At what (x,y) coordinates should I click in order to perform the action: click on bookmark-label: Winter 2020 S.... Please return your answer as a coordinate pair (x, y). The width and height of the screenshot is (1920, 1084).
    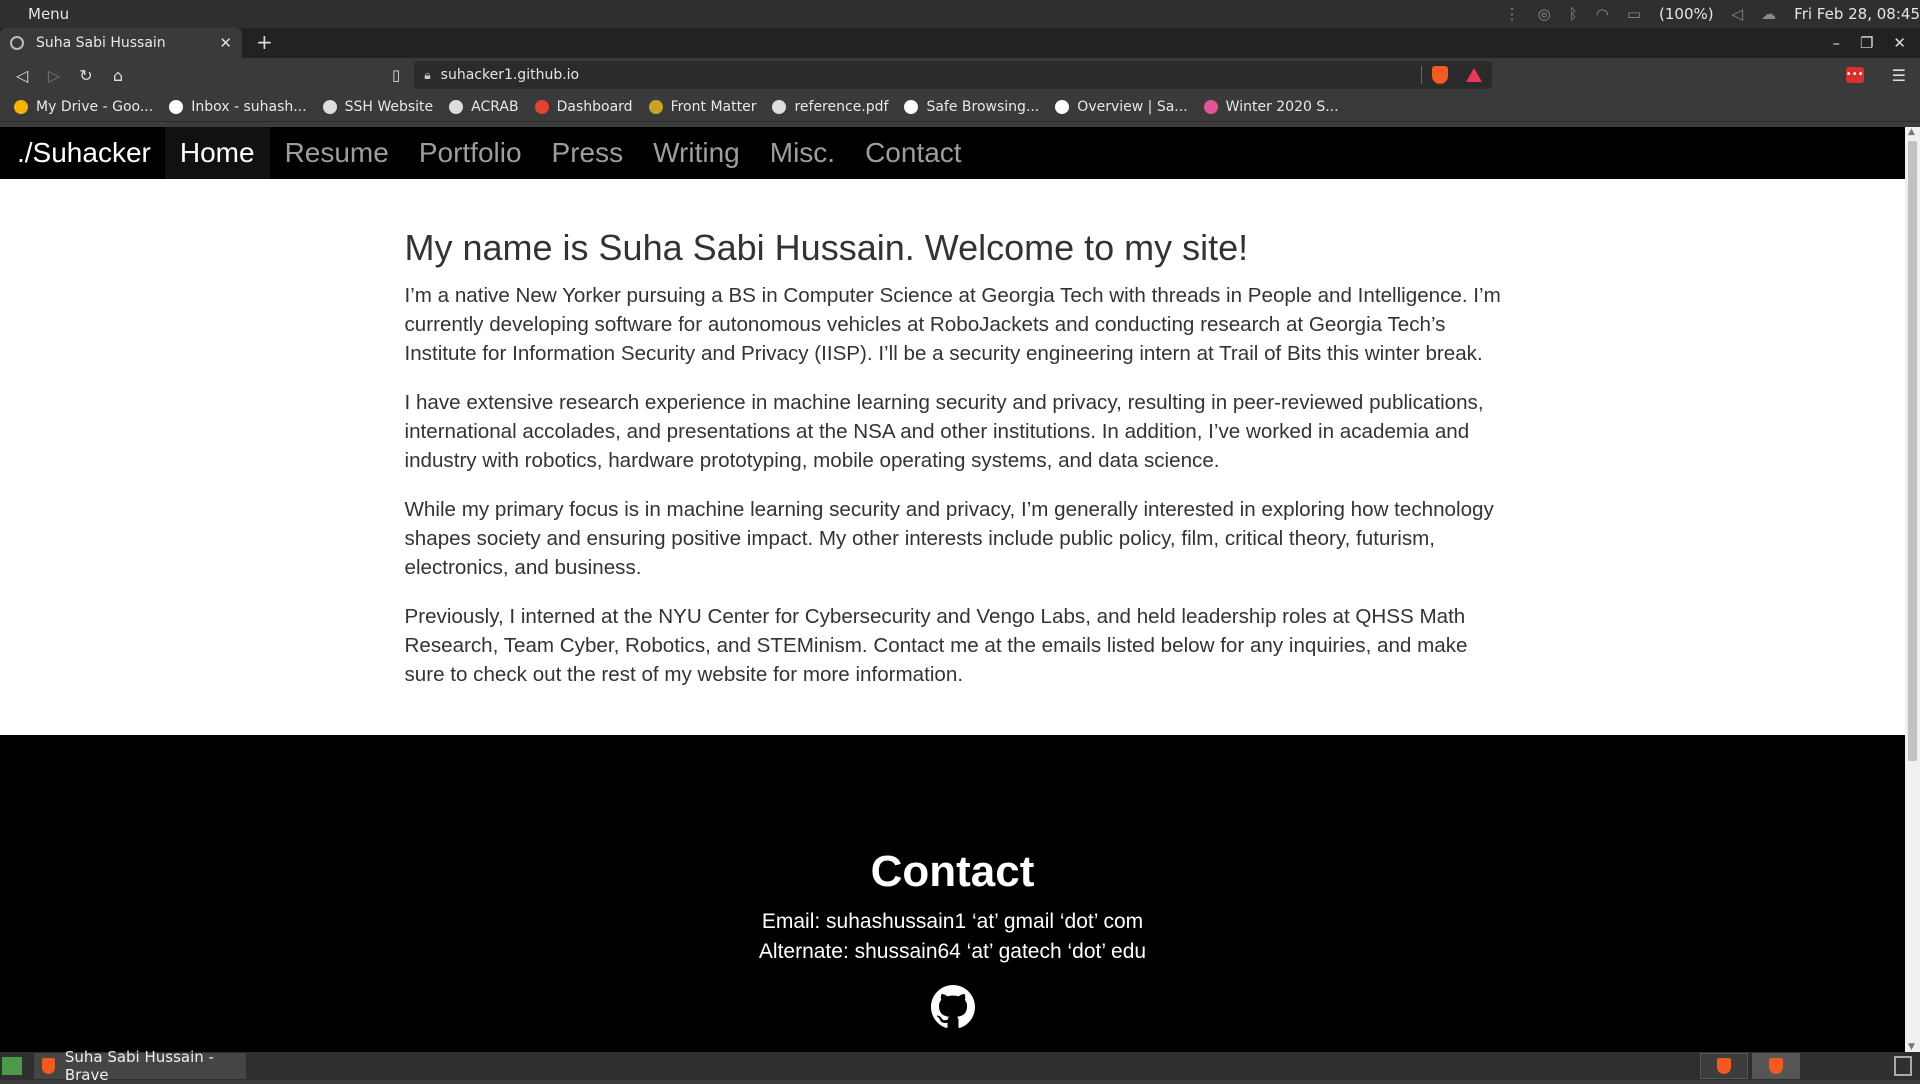
    Looking at the image, I should click on (1282, 106).